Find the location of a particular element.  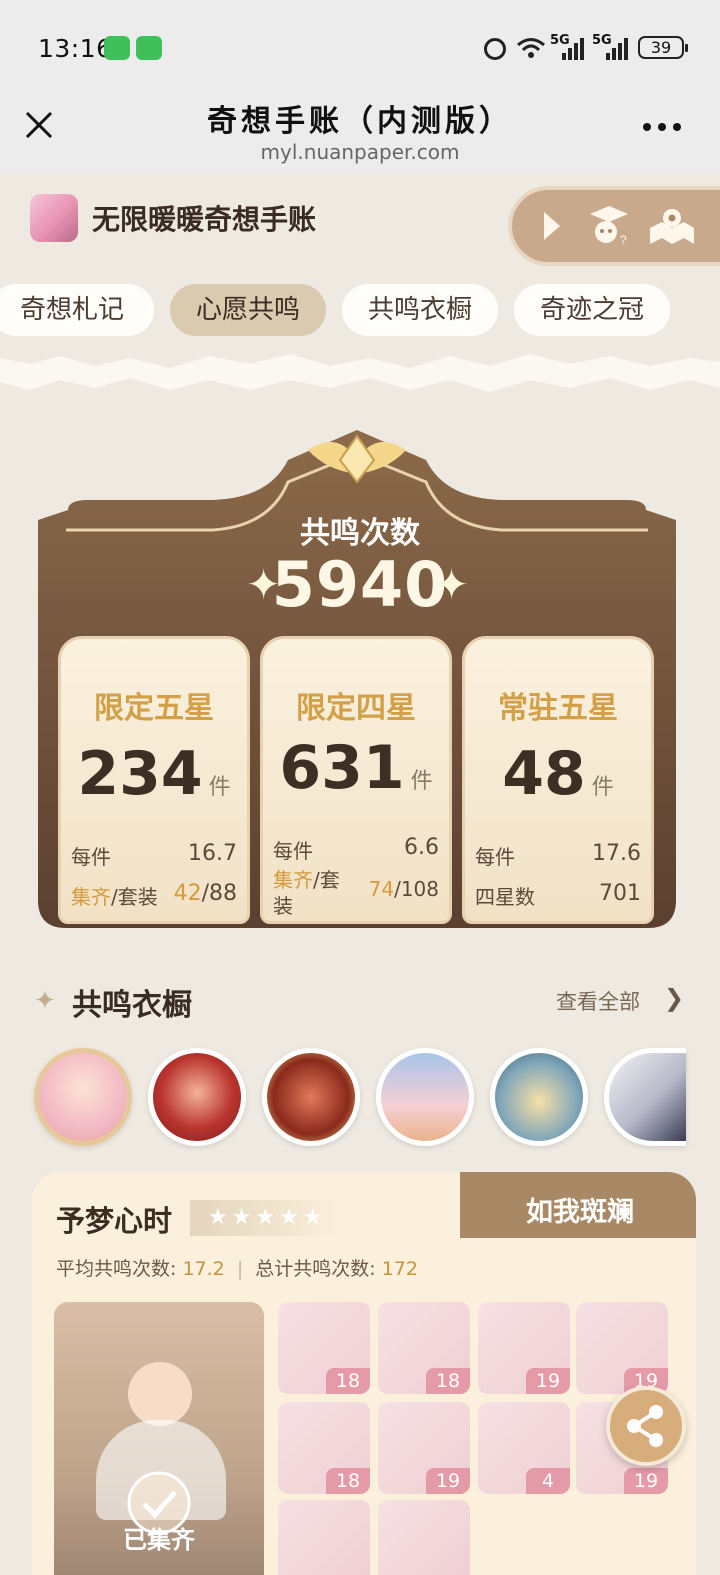

resonance-count-value: 5940 is located at coordinates (360, 584).